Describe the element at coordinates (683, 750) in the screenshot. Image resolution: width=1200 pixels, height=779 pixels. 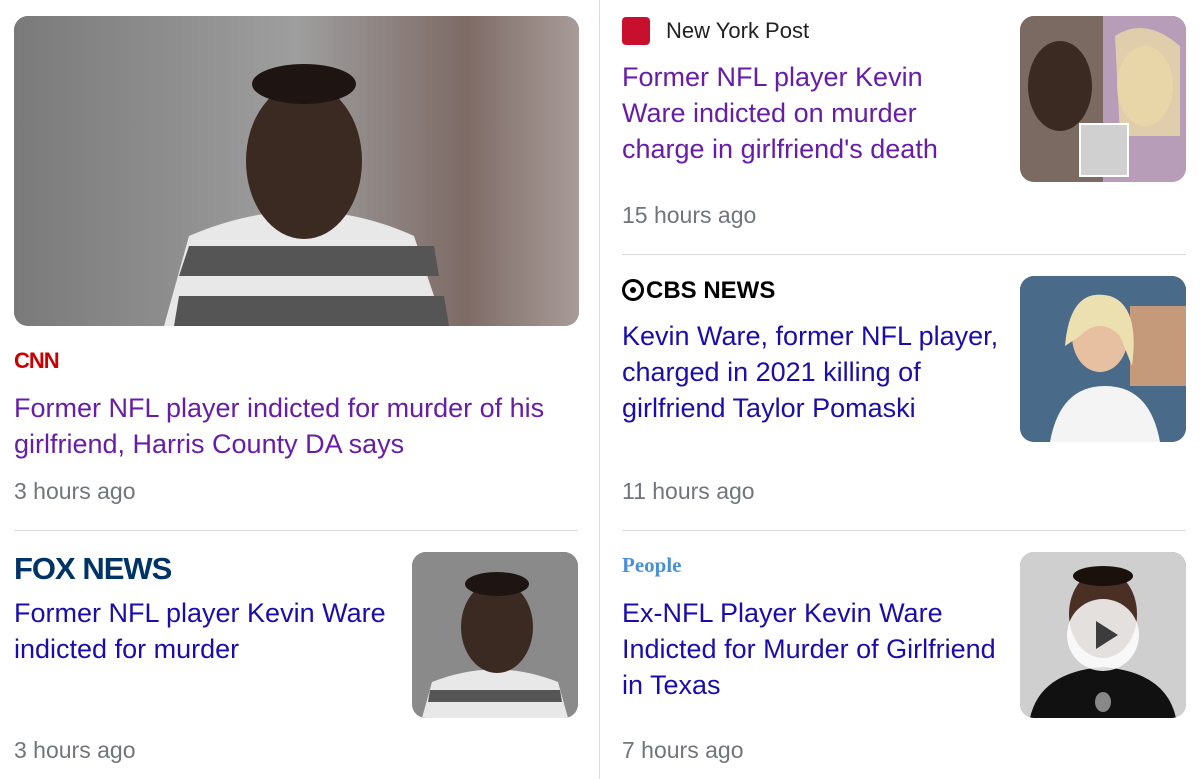
I see `article-timestamp: 7 hours ago` at that location.